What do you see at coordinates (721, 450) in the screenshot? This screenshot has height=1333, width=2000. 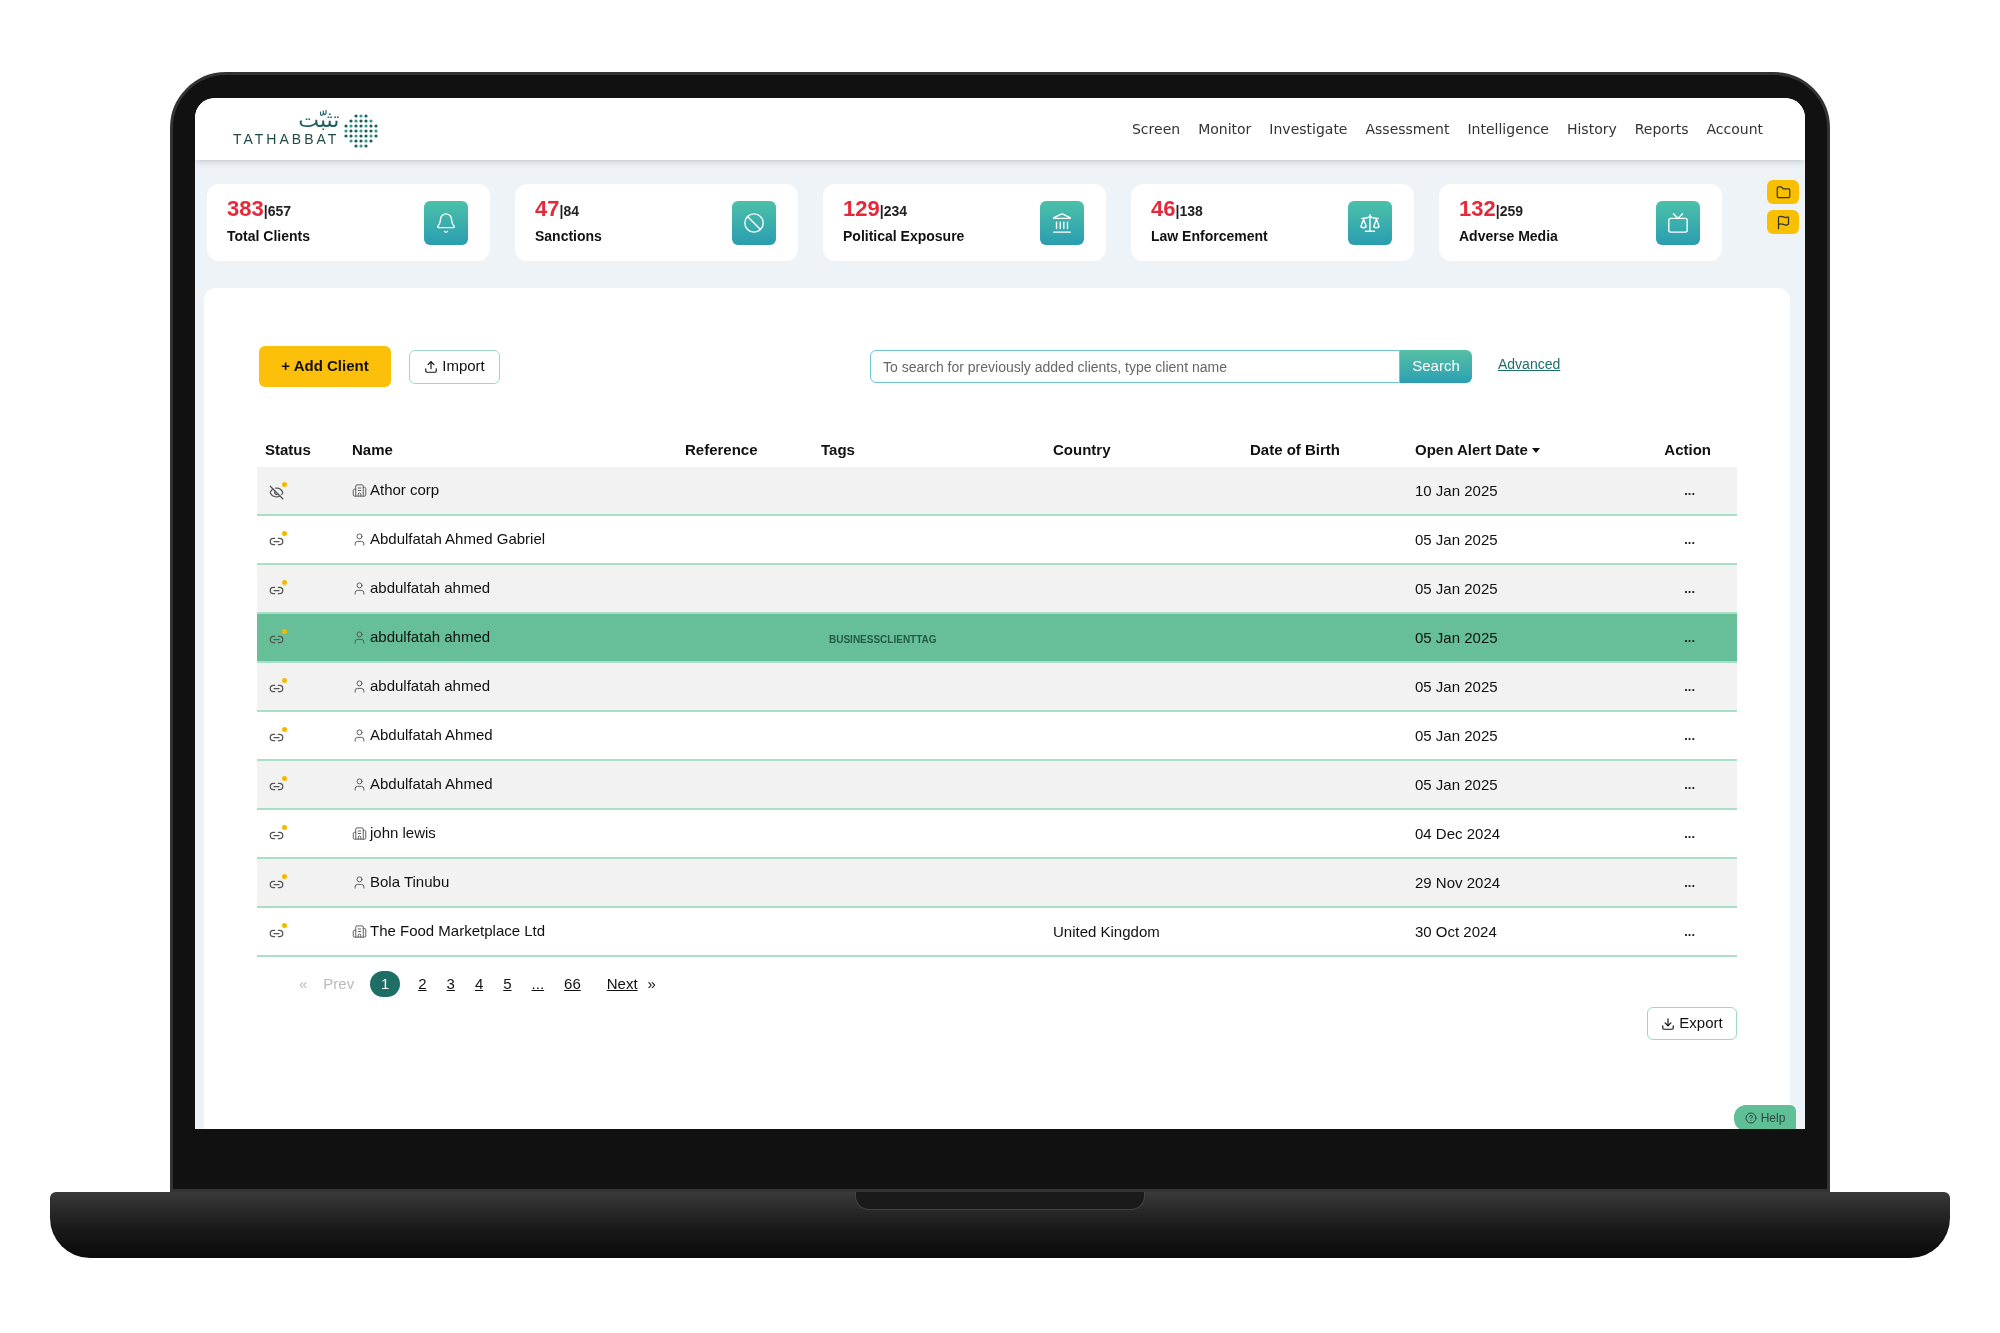 I see `column-header: Reference` at bounding box center [721, 450].